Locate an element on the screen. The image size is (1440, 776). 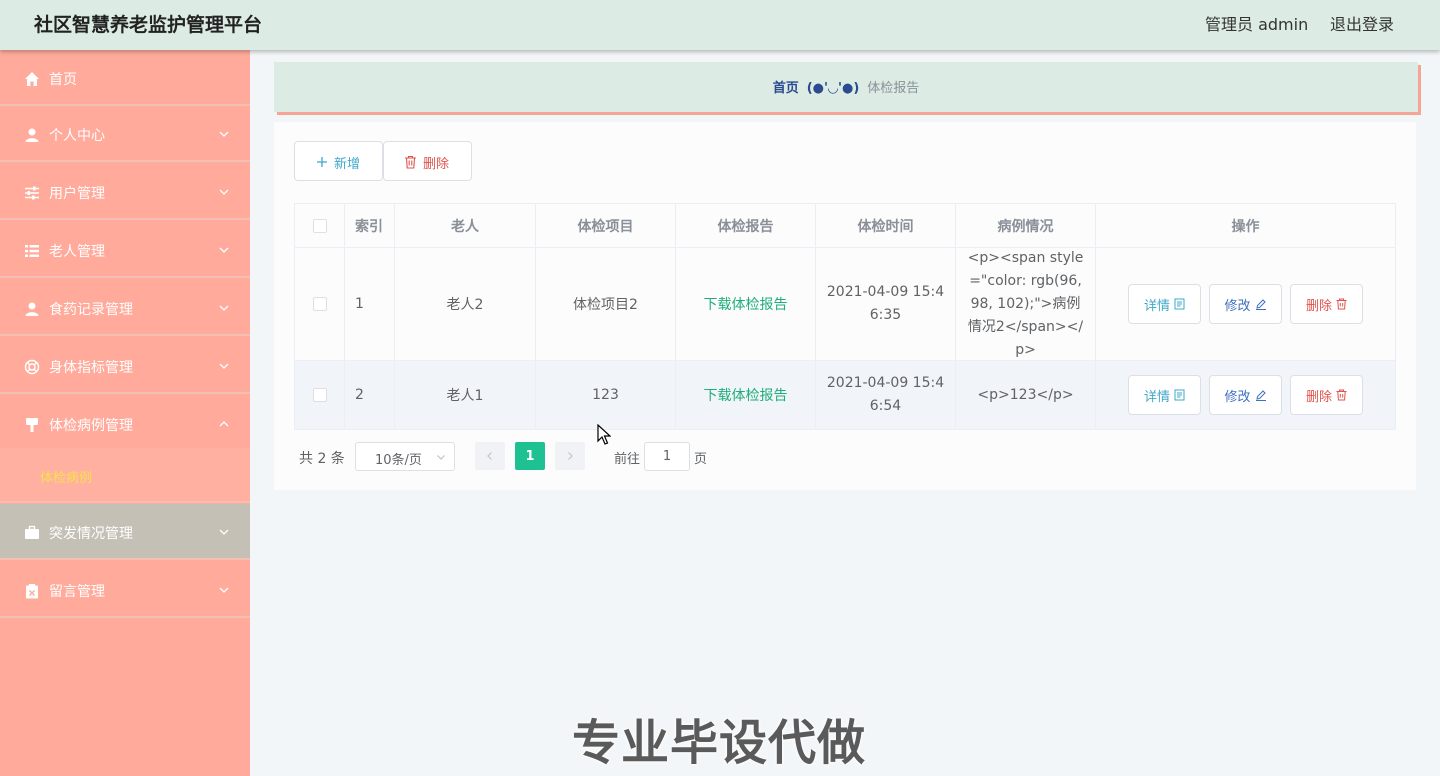
cell-exam-item: 体检项目2 is located at coordinates (606, 304).